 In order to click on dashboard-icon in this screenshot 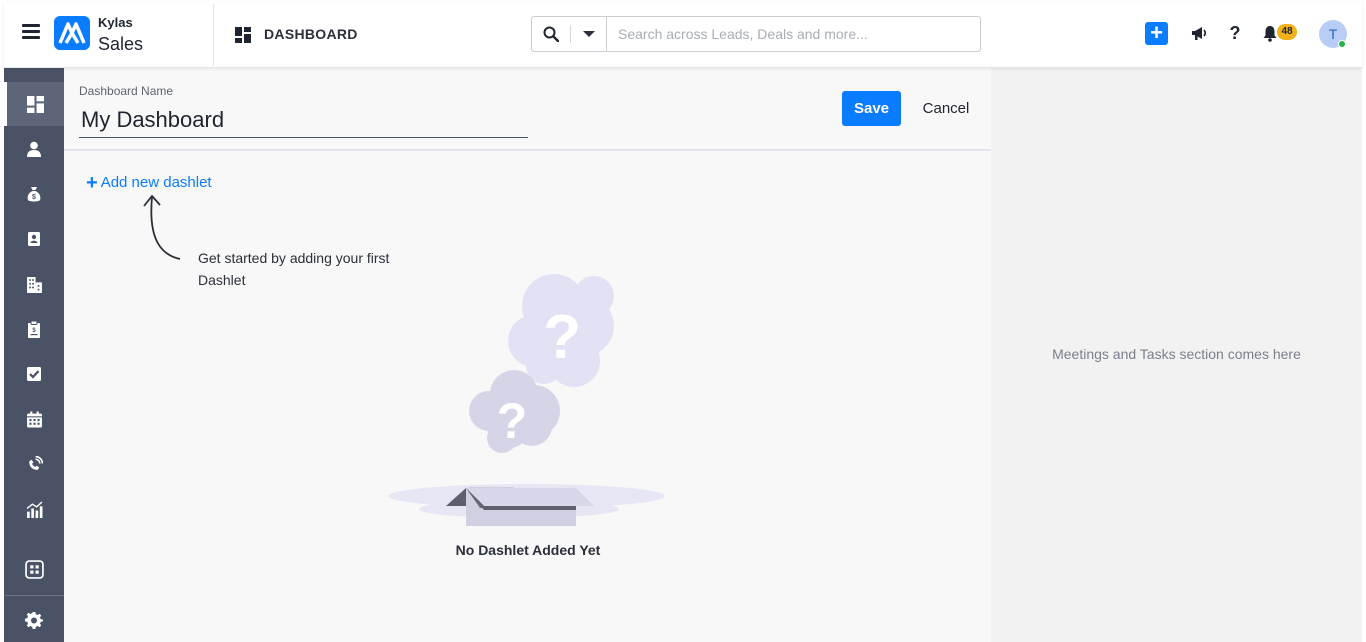, I will do `click(35, 104)`.